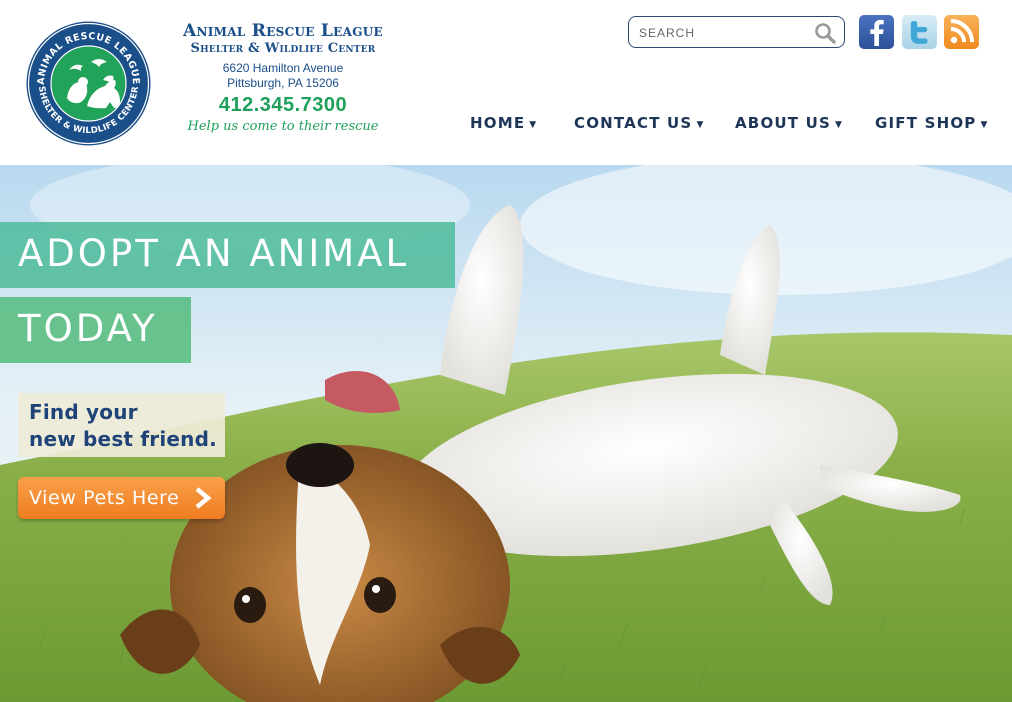 The image size is (1012, 702). I want to click on nav-home: HOME ▼, so click(503, 123).